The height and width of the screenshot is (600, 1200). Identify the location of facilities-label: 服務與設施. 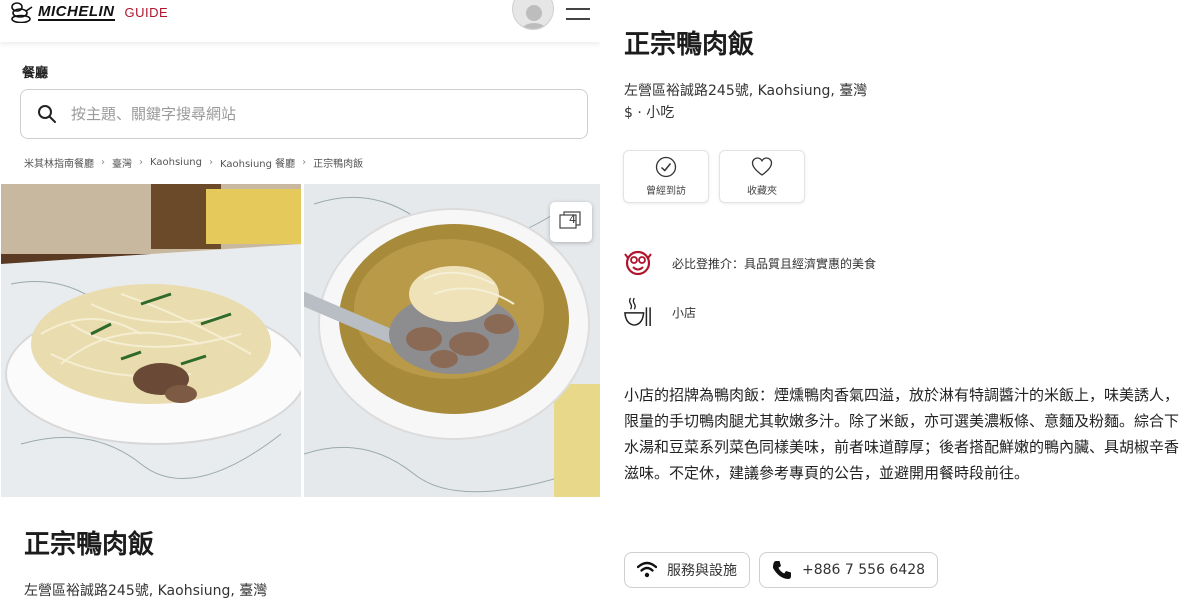
(702, 571).